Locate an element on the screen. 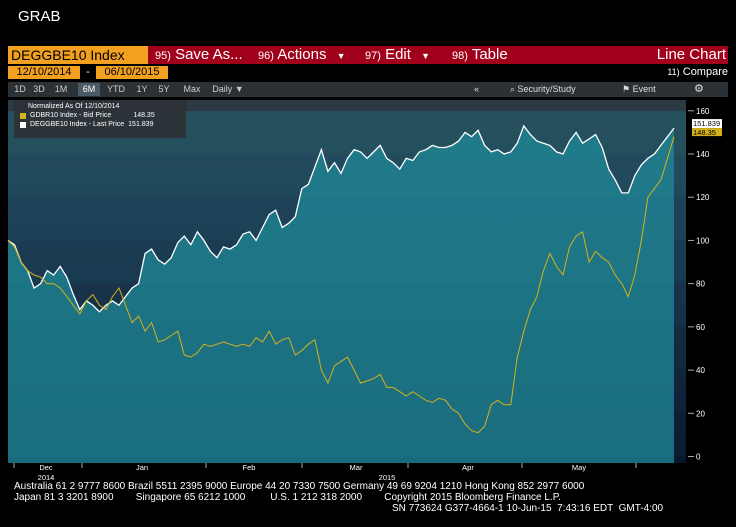  x-month-label-feb: Feb is located at coordinates (249, 467).